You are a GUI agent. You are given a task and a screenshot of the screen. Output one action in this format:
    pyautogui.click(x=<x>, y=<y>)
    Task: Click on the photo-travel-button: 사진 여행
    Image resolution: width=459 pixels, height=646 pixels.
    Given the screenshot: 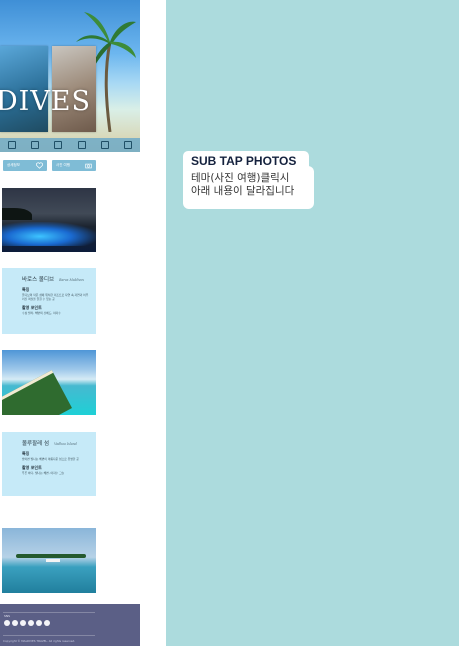 What is the action you would take?
    pyautogui.click(x=74, y=165)
    